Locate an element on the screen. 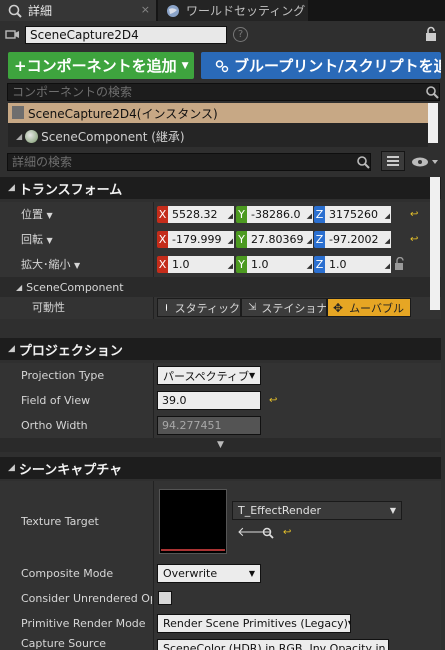  details-search-input: 詳細の検索 is located at coordinates (189, 162).